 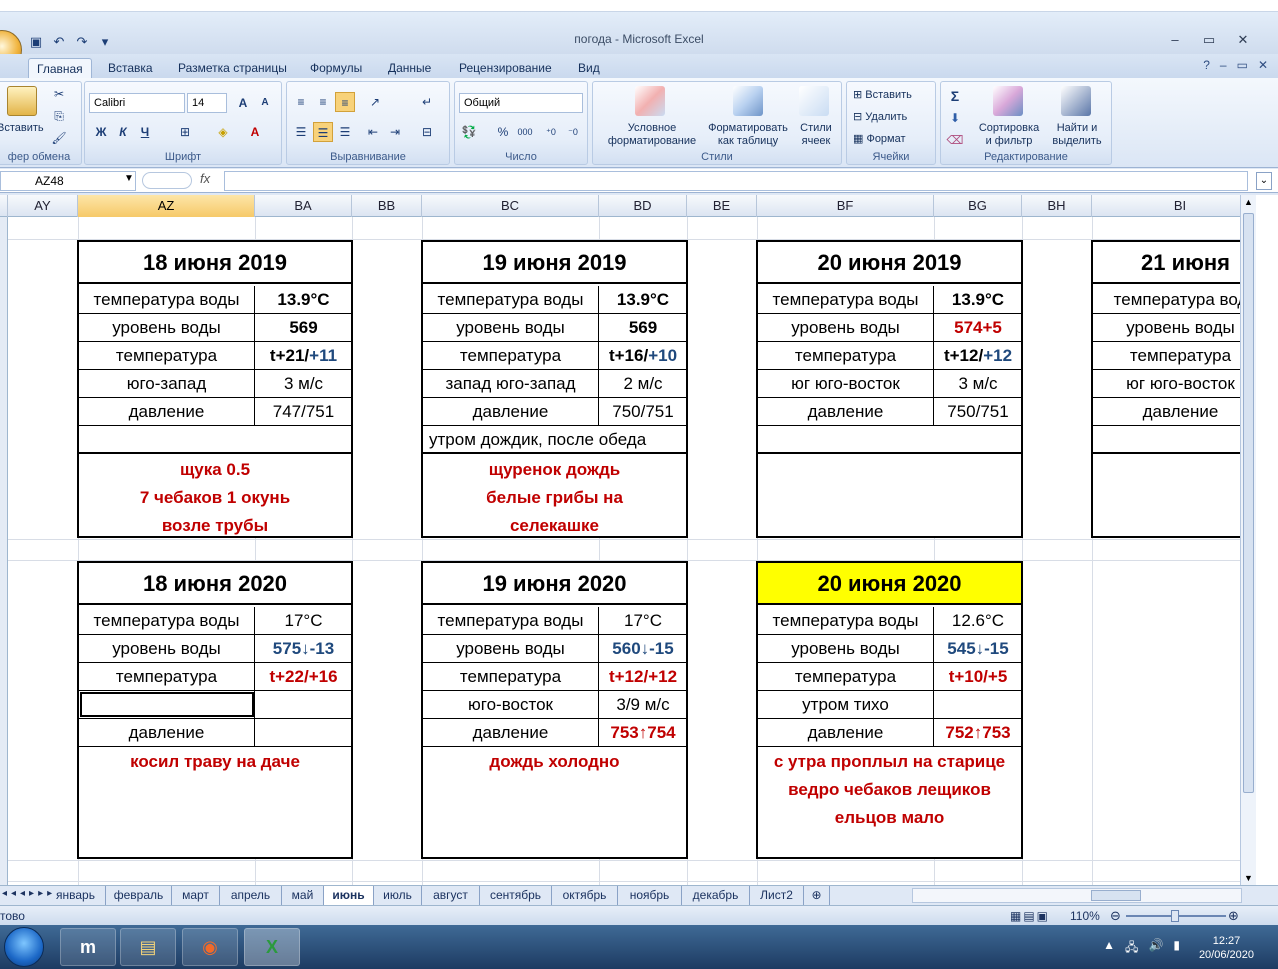 What do you see at coordinates (1175, 40) in the screenshot?
I see `minimize-icon: –` at bounding box center [1175, 40].